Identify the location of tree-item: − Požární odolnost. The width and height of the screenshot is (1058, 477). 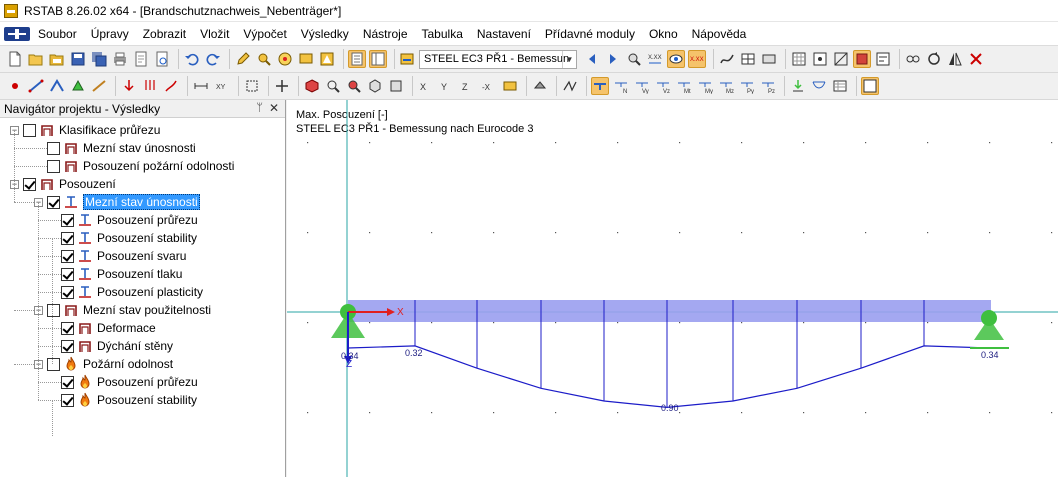
(103, 364).